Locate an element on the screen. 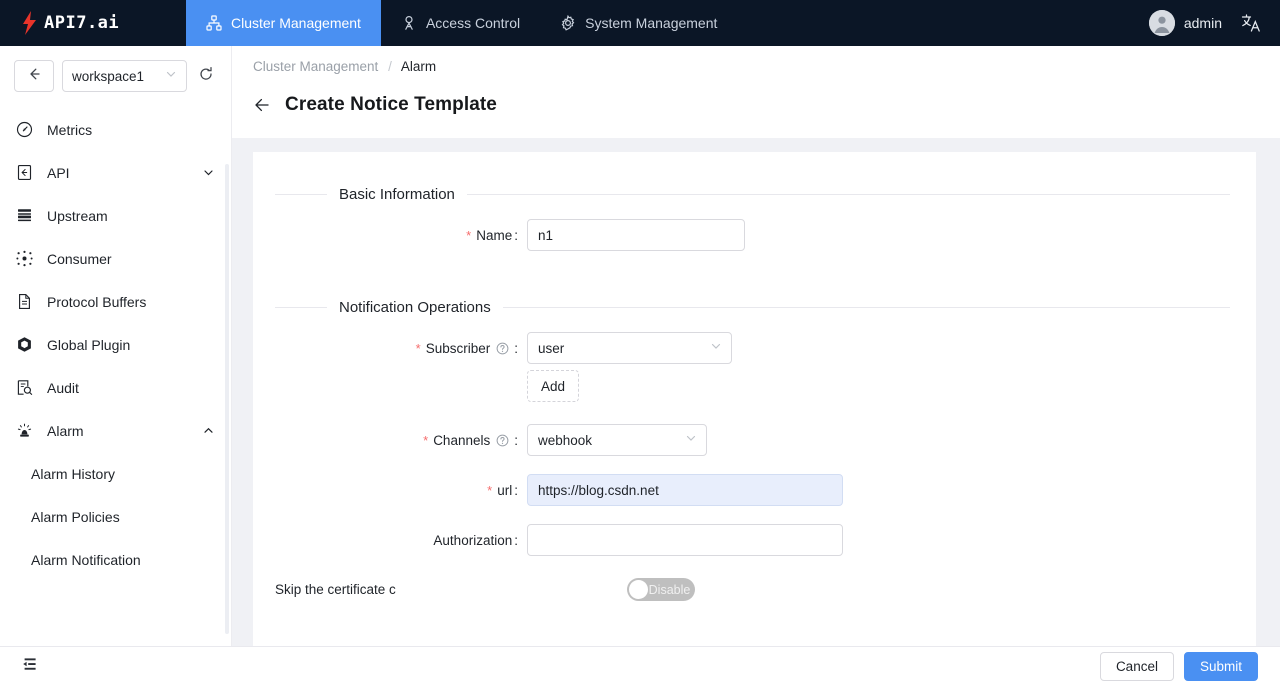 The width and height of the screenshot is (1280, 686). field-authorization-label-text: Authorization is located at coordinates (473, 540).